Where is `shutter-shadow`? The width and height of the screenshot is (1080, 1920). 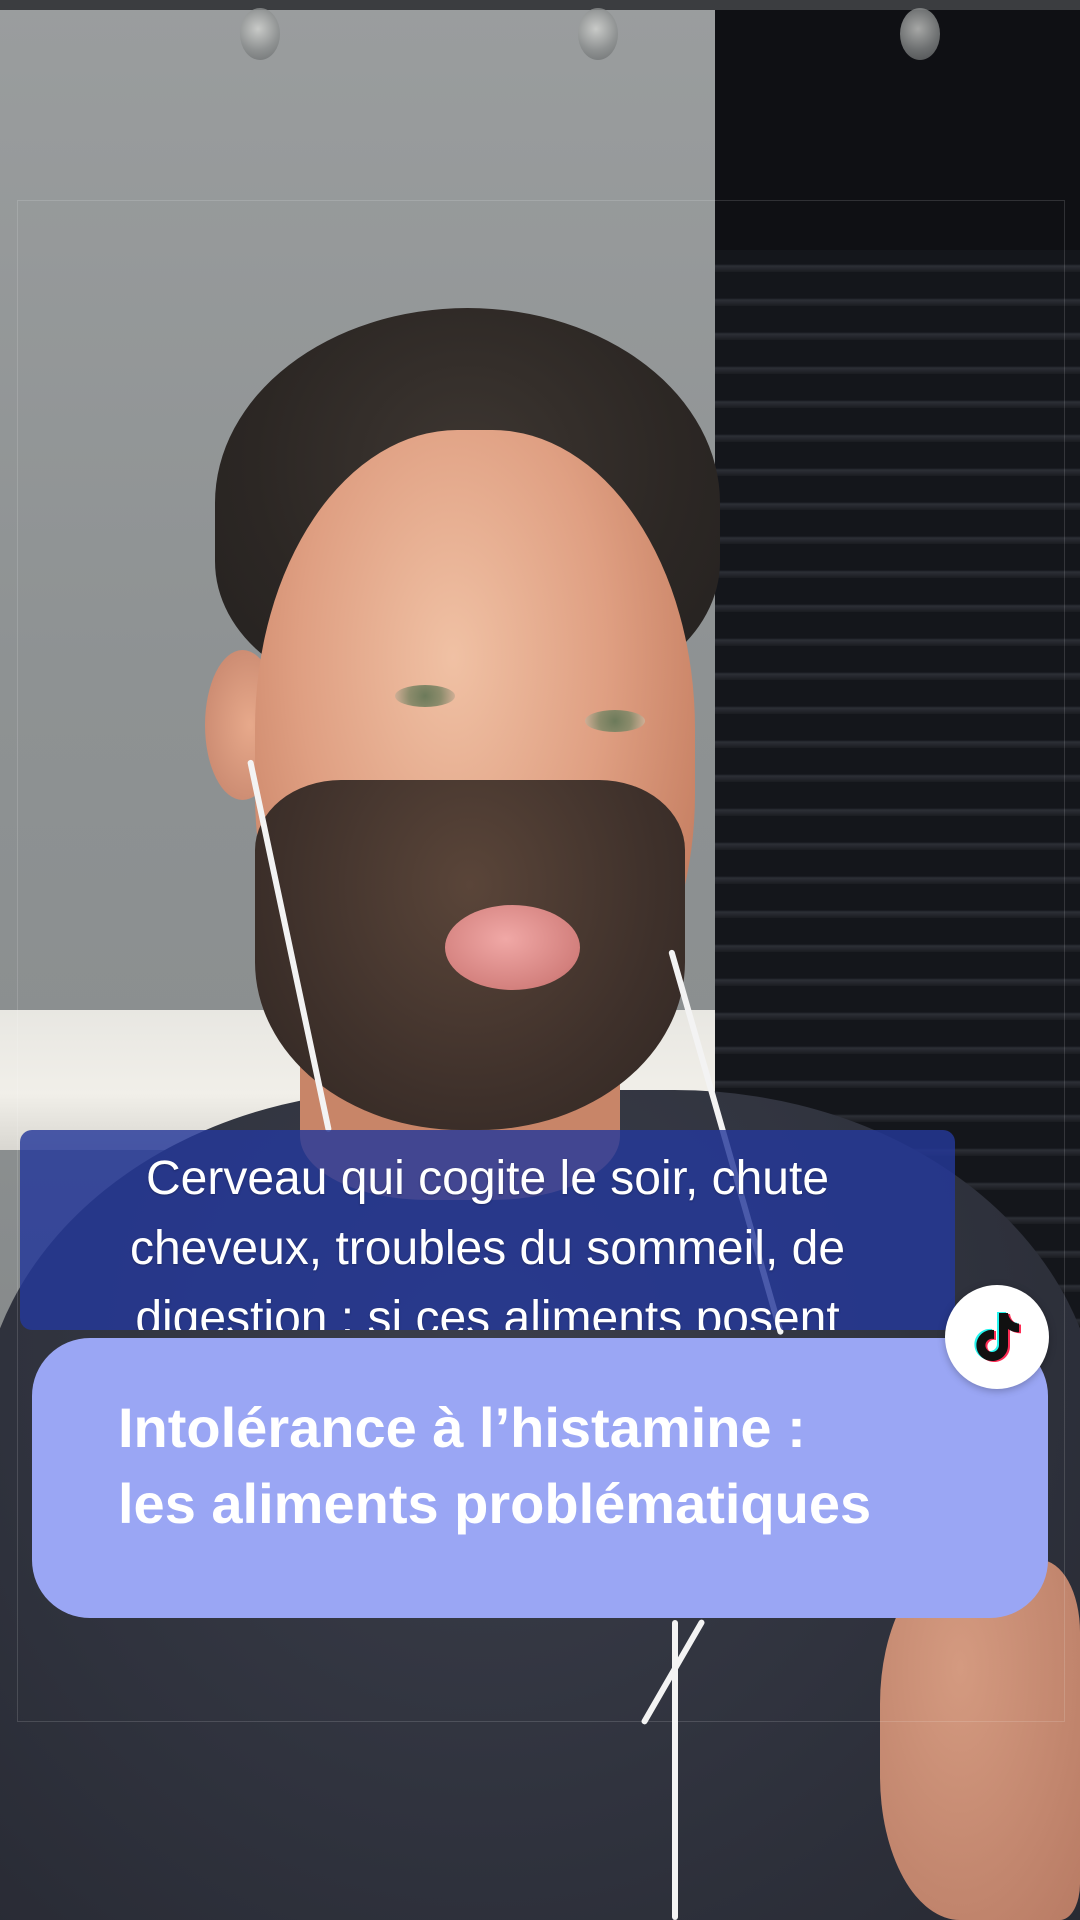
shutter-shadow is located at coordinates (897, 125).